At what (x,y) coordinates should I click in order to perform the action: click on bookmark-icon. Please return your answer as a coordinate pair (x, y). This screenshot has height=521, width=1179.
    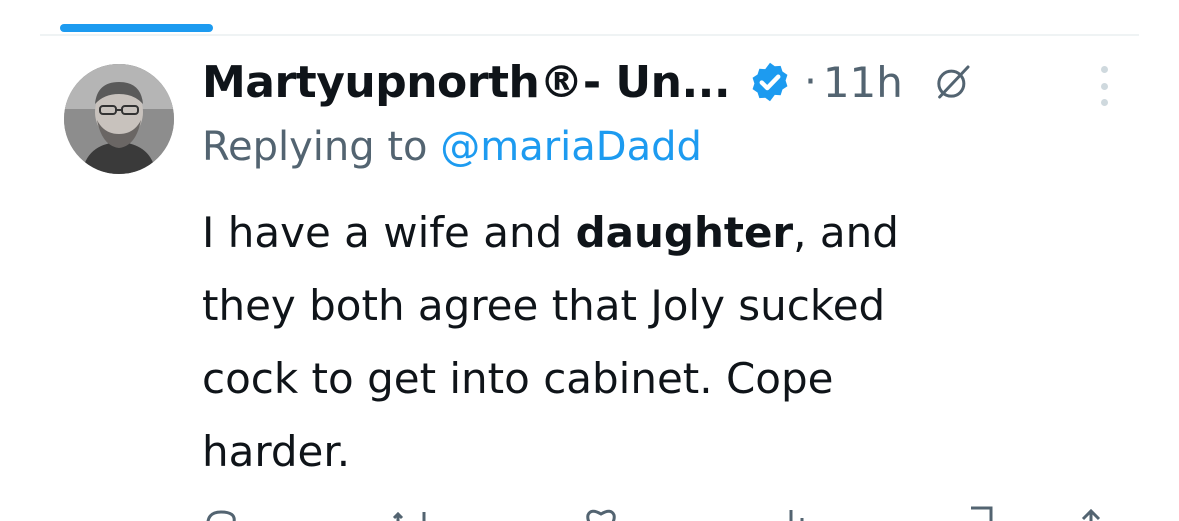
    Looking at the image, I should click on (981, 513).